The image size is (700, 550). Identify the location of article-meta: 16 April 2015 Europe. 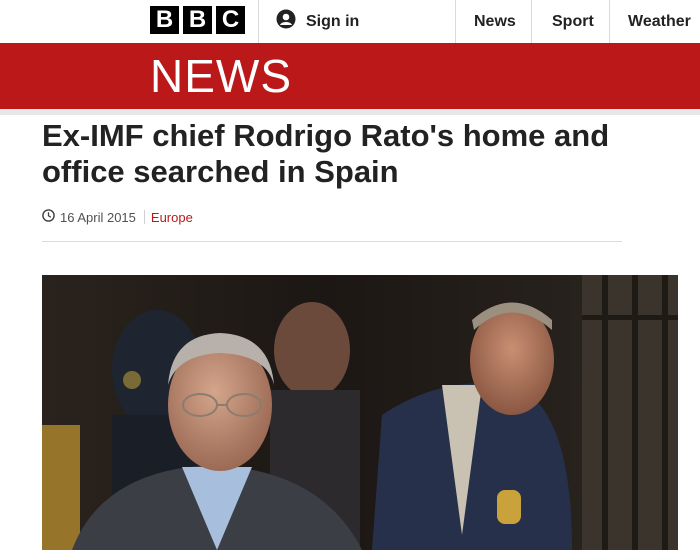
(117, 217).